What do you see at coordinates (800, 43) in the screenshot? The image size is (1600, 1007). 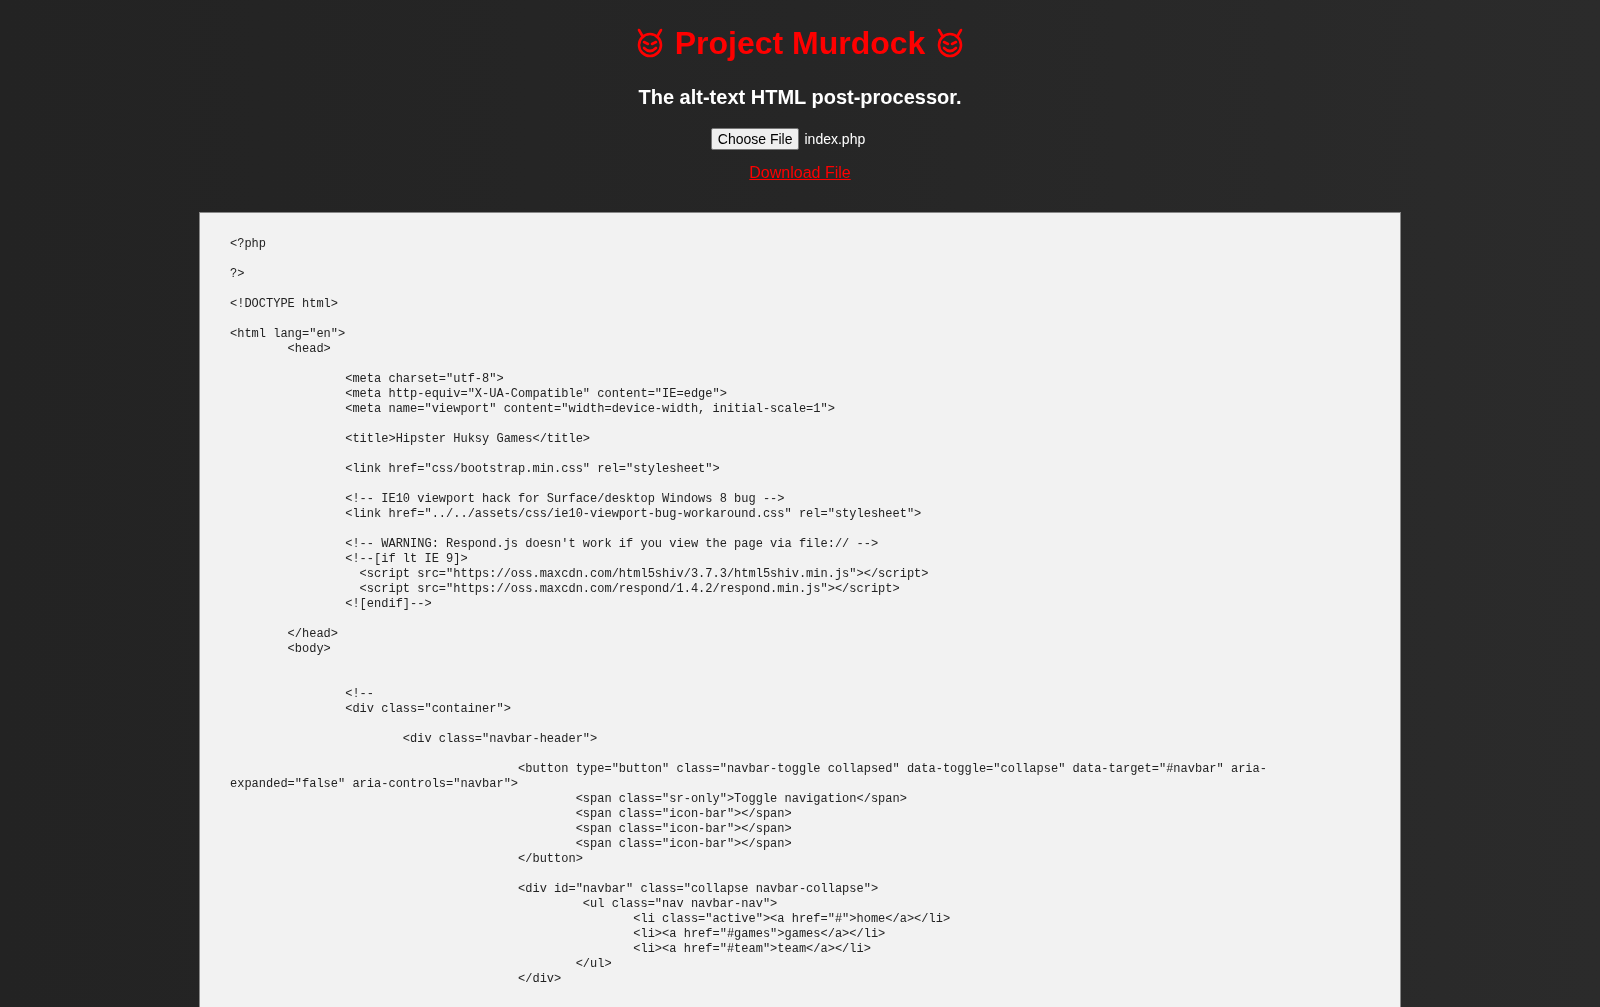 I see `app-title: Project Murdock` at bounding box center [800, 43].